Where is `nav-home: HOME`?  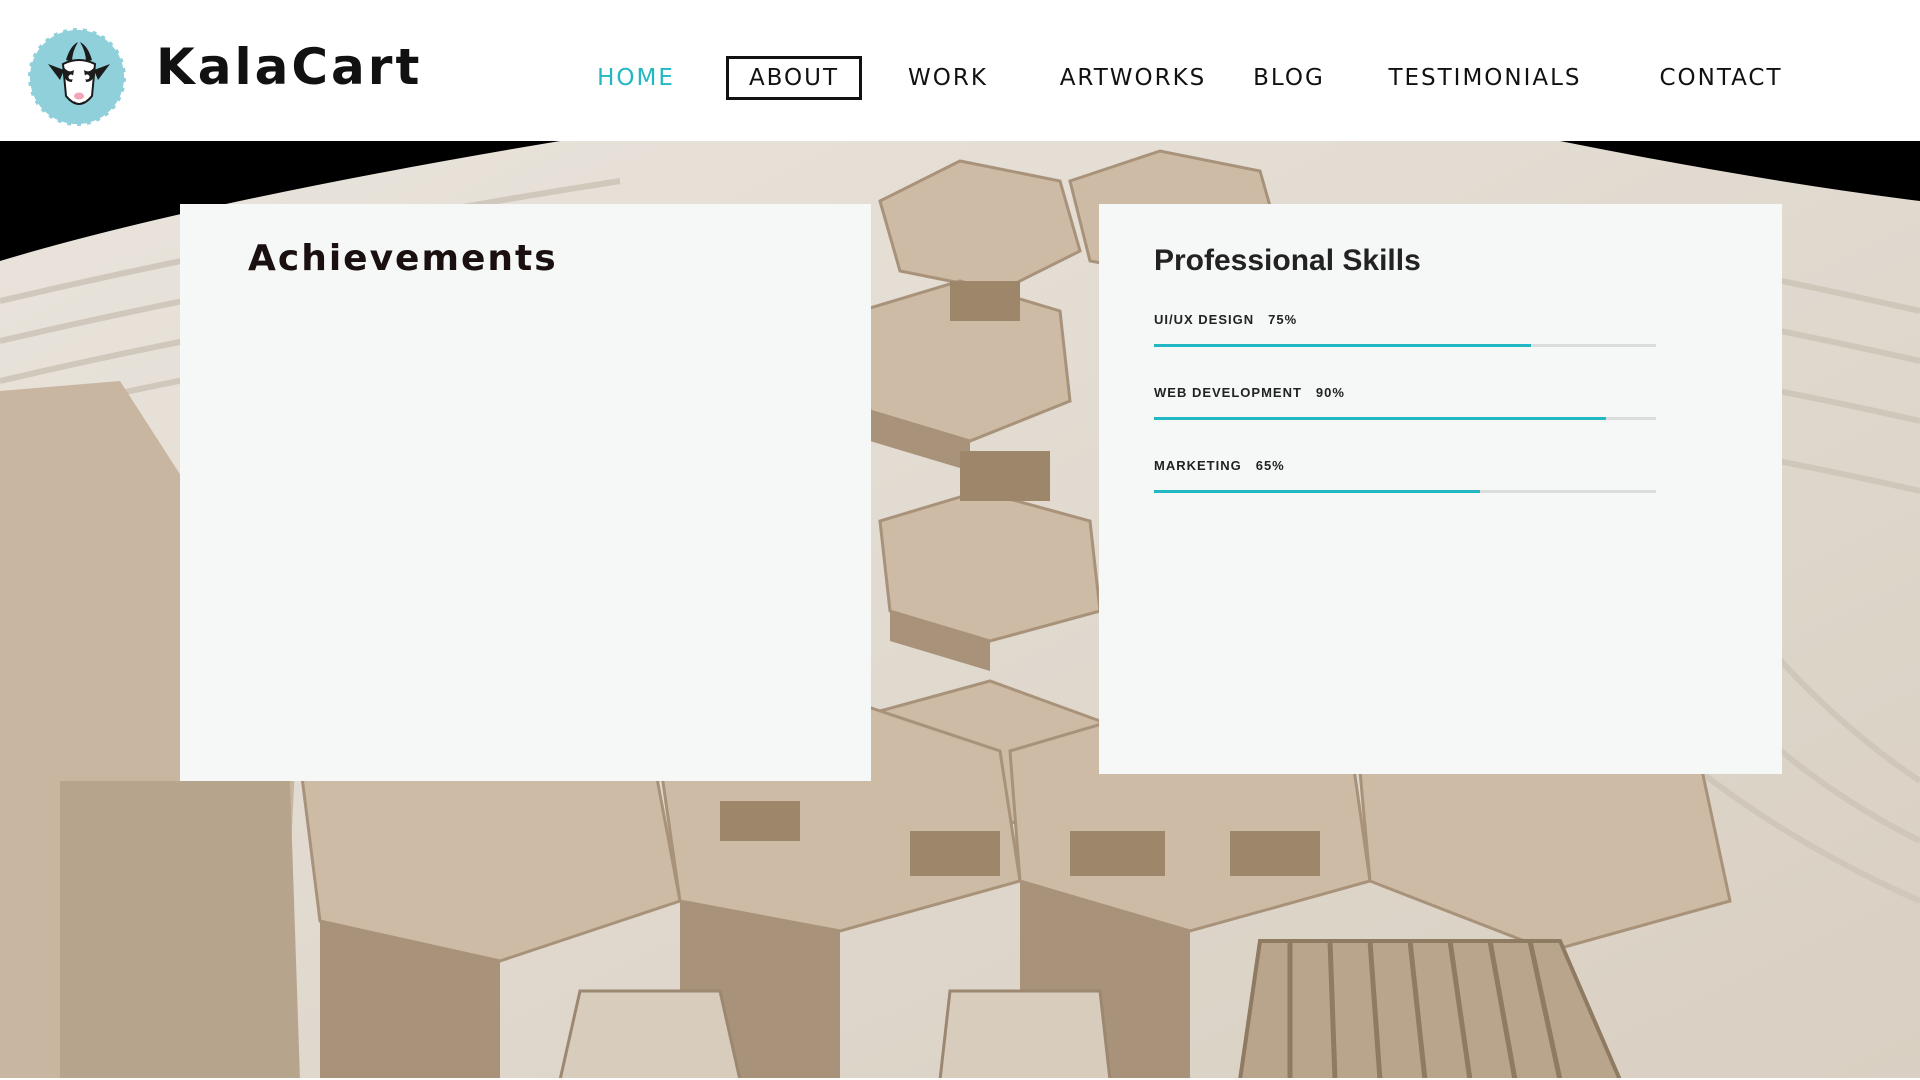
nav-home: HOME is located at coordinates (636, 78).